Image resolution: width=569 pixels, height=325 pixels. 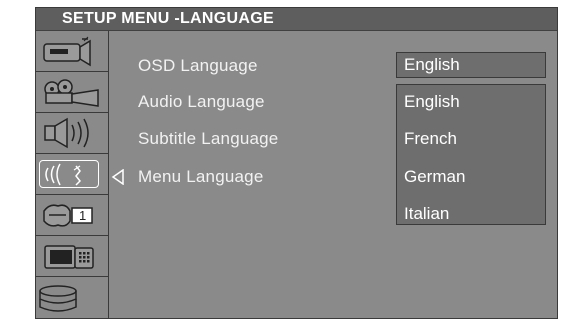 I want to click on sidebar-item-tv, so click(x=72, y=256).